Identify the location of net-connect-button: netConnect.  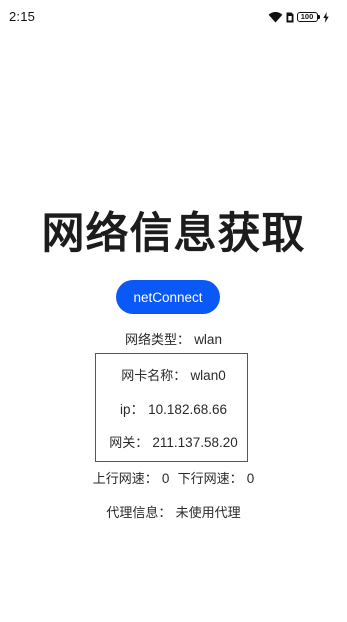
(168, 297).